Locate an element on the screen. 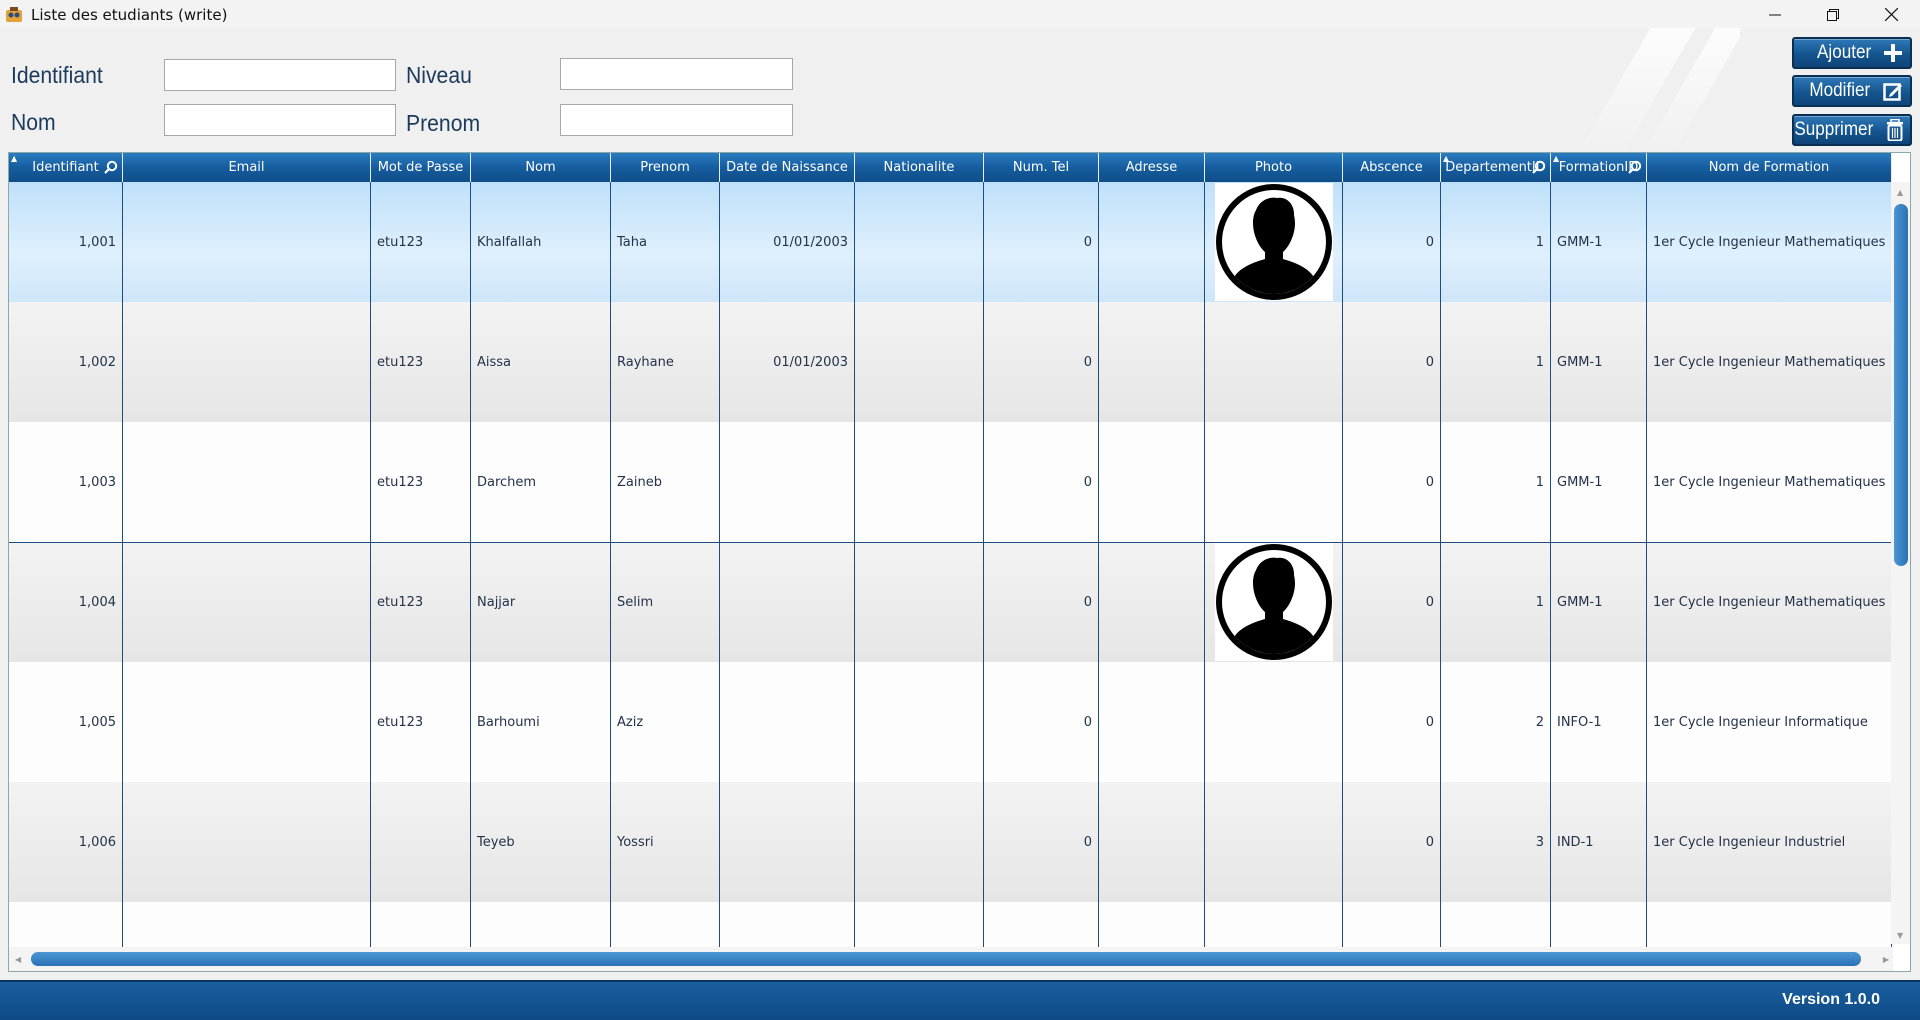 This screenshot has height=1020, width=1920. table-cell: 1,002 is located at coordinates (66, 362).